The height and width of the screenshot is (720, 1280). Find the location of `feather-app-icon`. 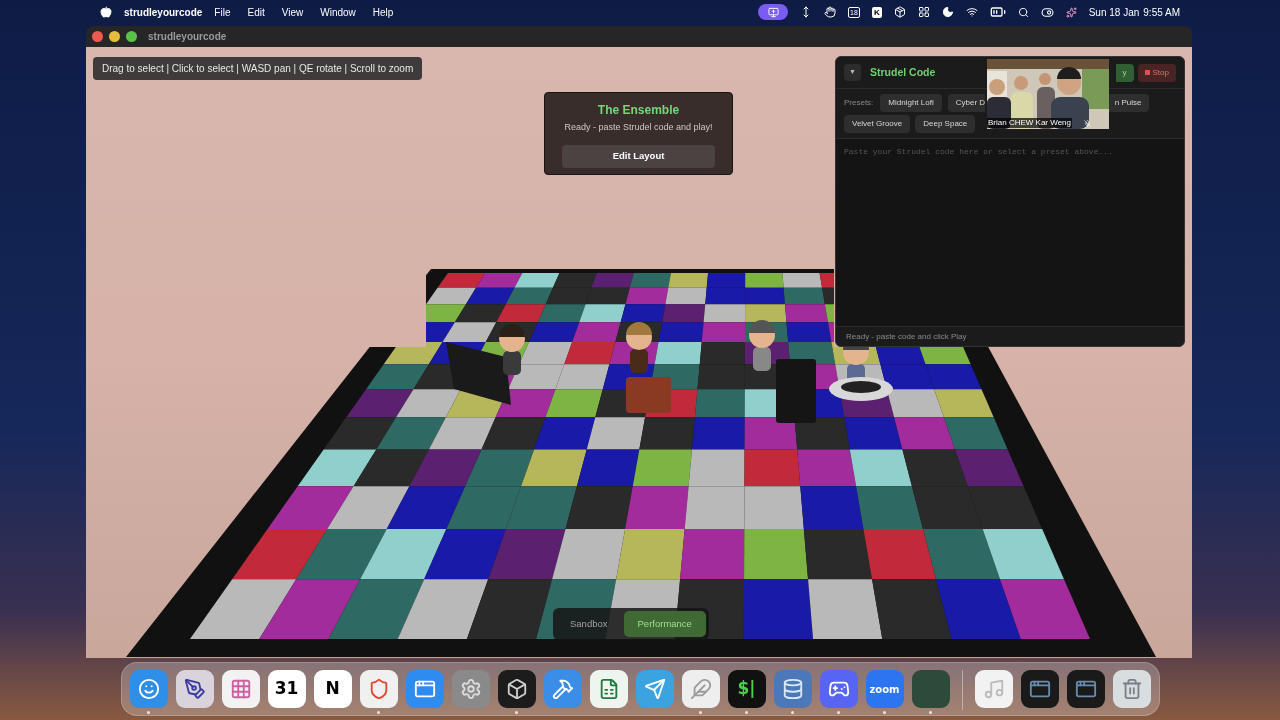

feather-app-icon is located at coordinates (700, 689).